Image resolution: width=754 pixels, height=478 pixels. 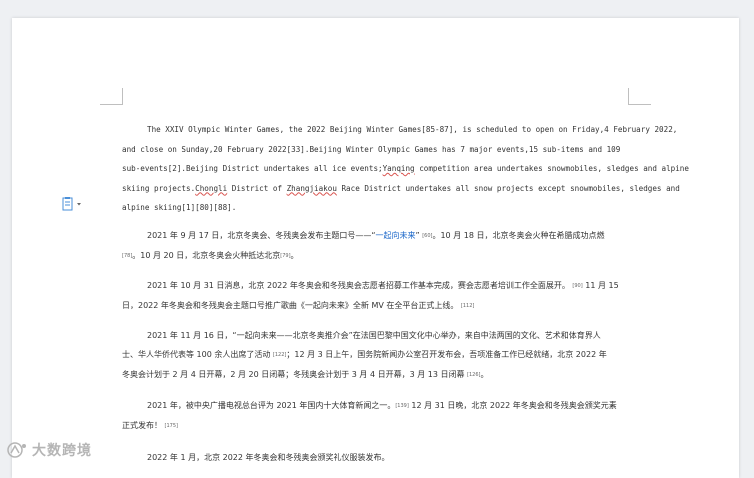 What do you see at coordinates (211, 188) in the screenshot?
I see `spellcheck-word: Chongli` at bounding box center [211, 188].